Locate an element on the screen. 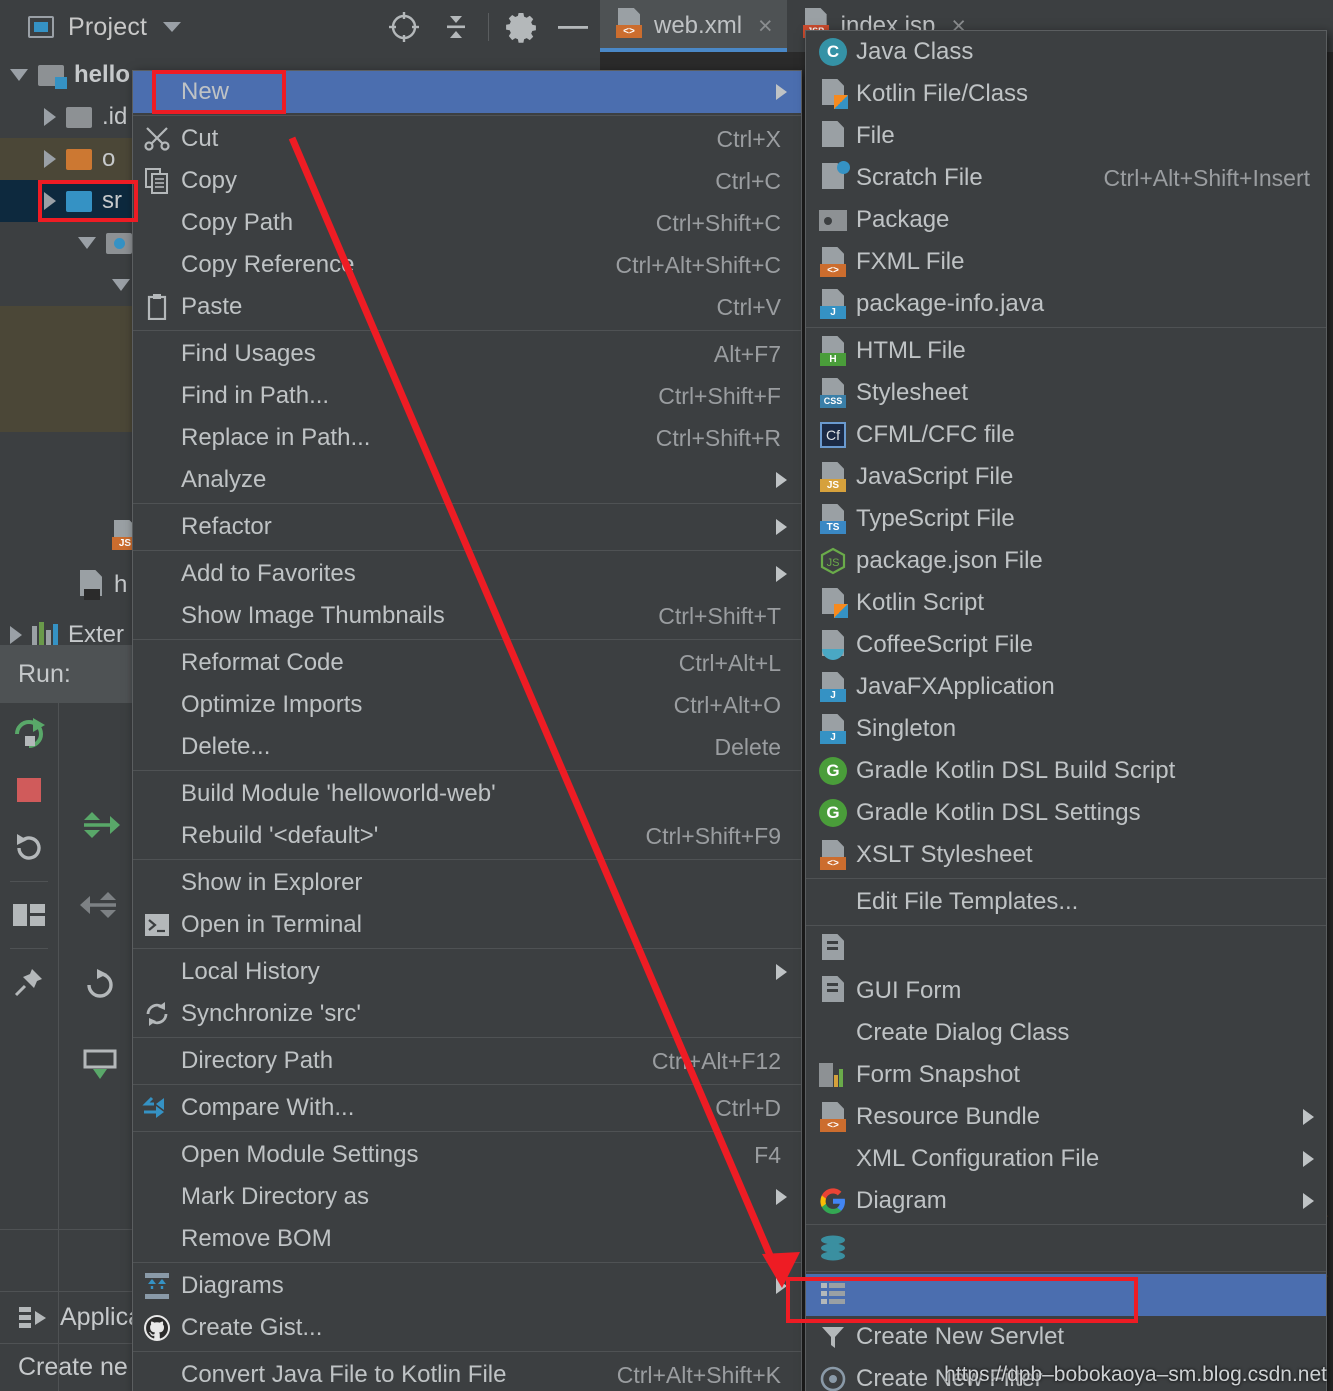 This screenshot has width=1333, height=1391. menu-item-paste: Paste Ctrl+V is located at coordinates (467, 307).